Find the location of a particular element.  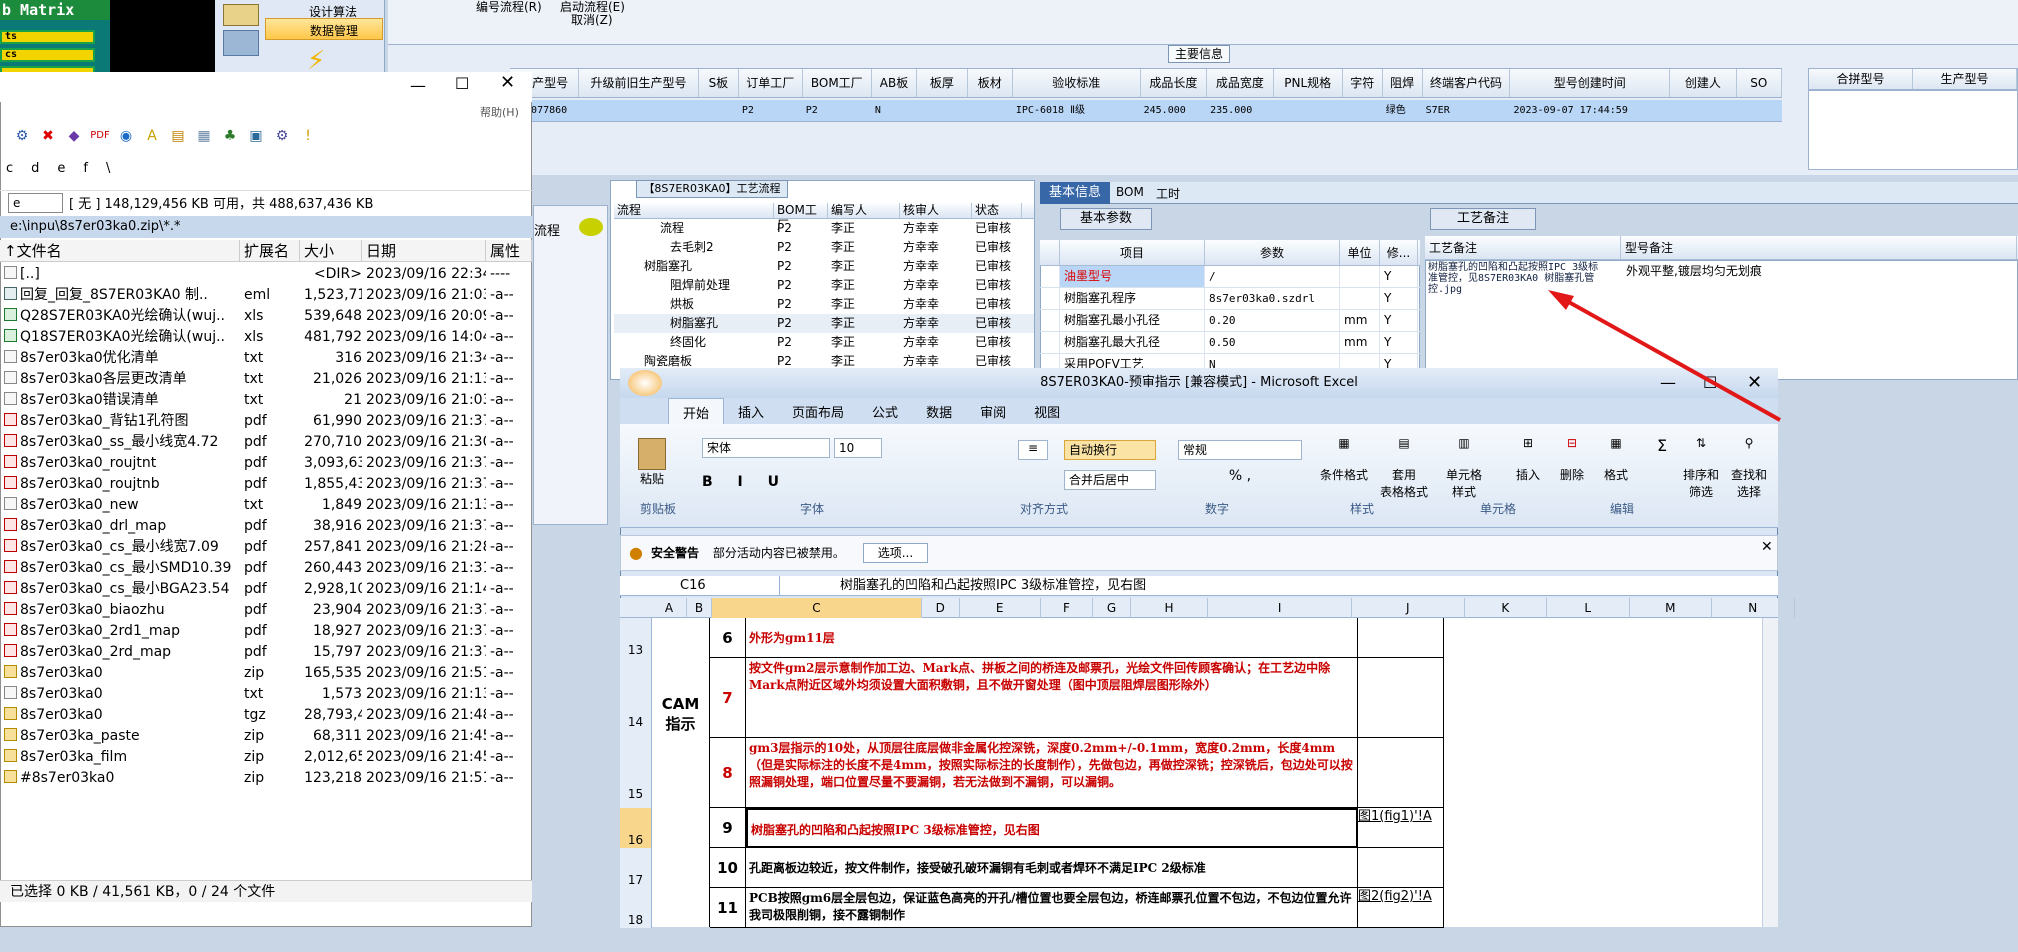

grid-col-9: 成品长度 is located at coordinates (1174, 83).